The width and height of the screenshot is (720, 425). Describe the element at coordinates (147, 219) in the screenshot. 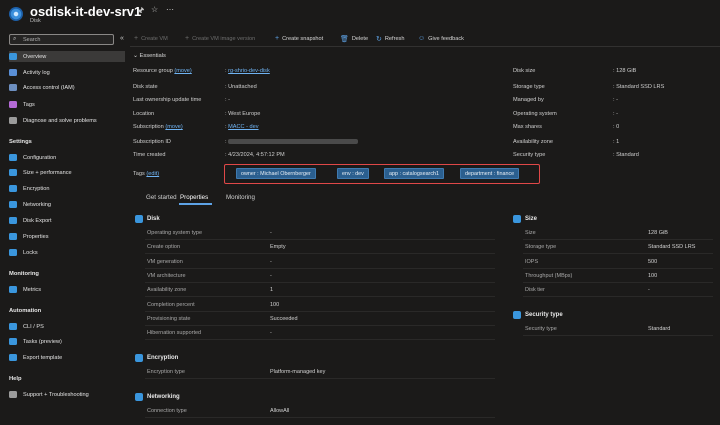

I see `section-title: Disk` at that location.